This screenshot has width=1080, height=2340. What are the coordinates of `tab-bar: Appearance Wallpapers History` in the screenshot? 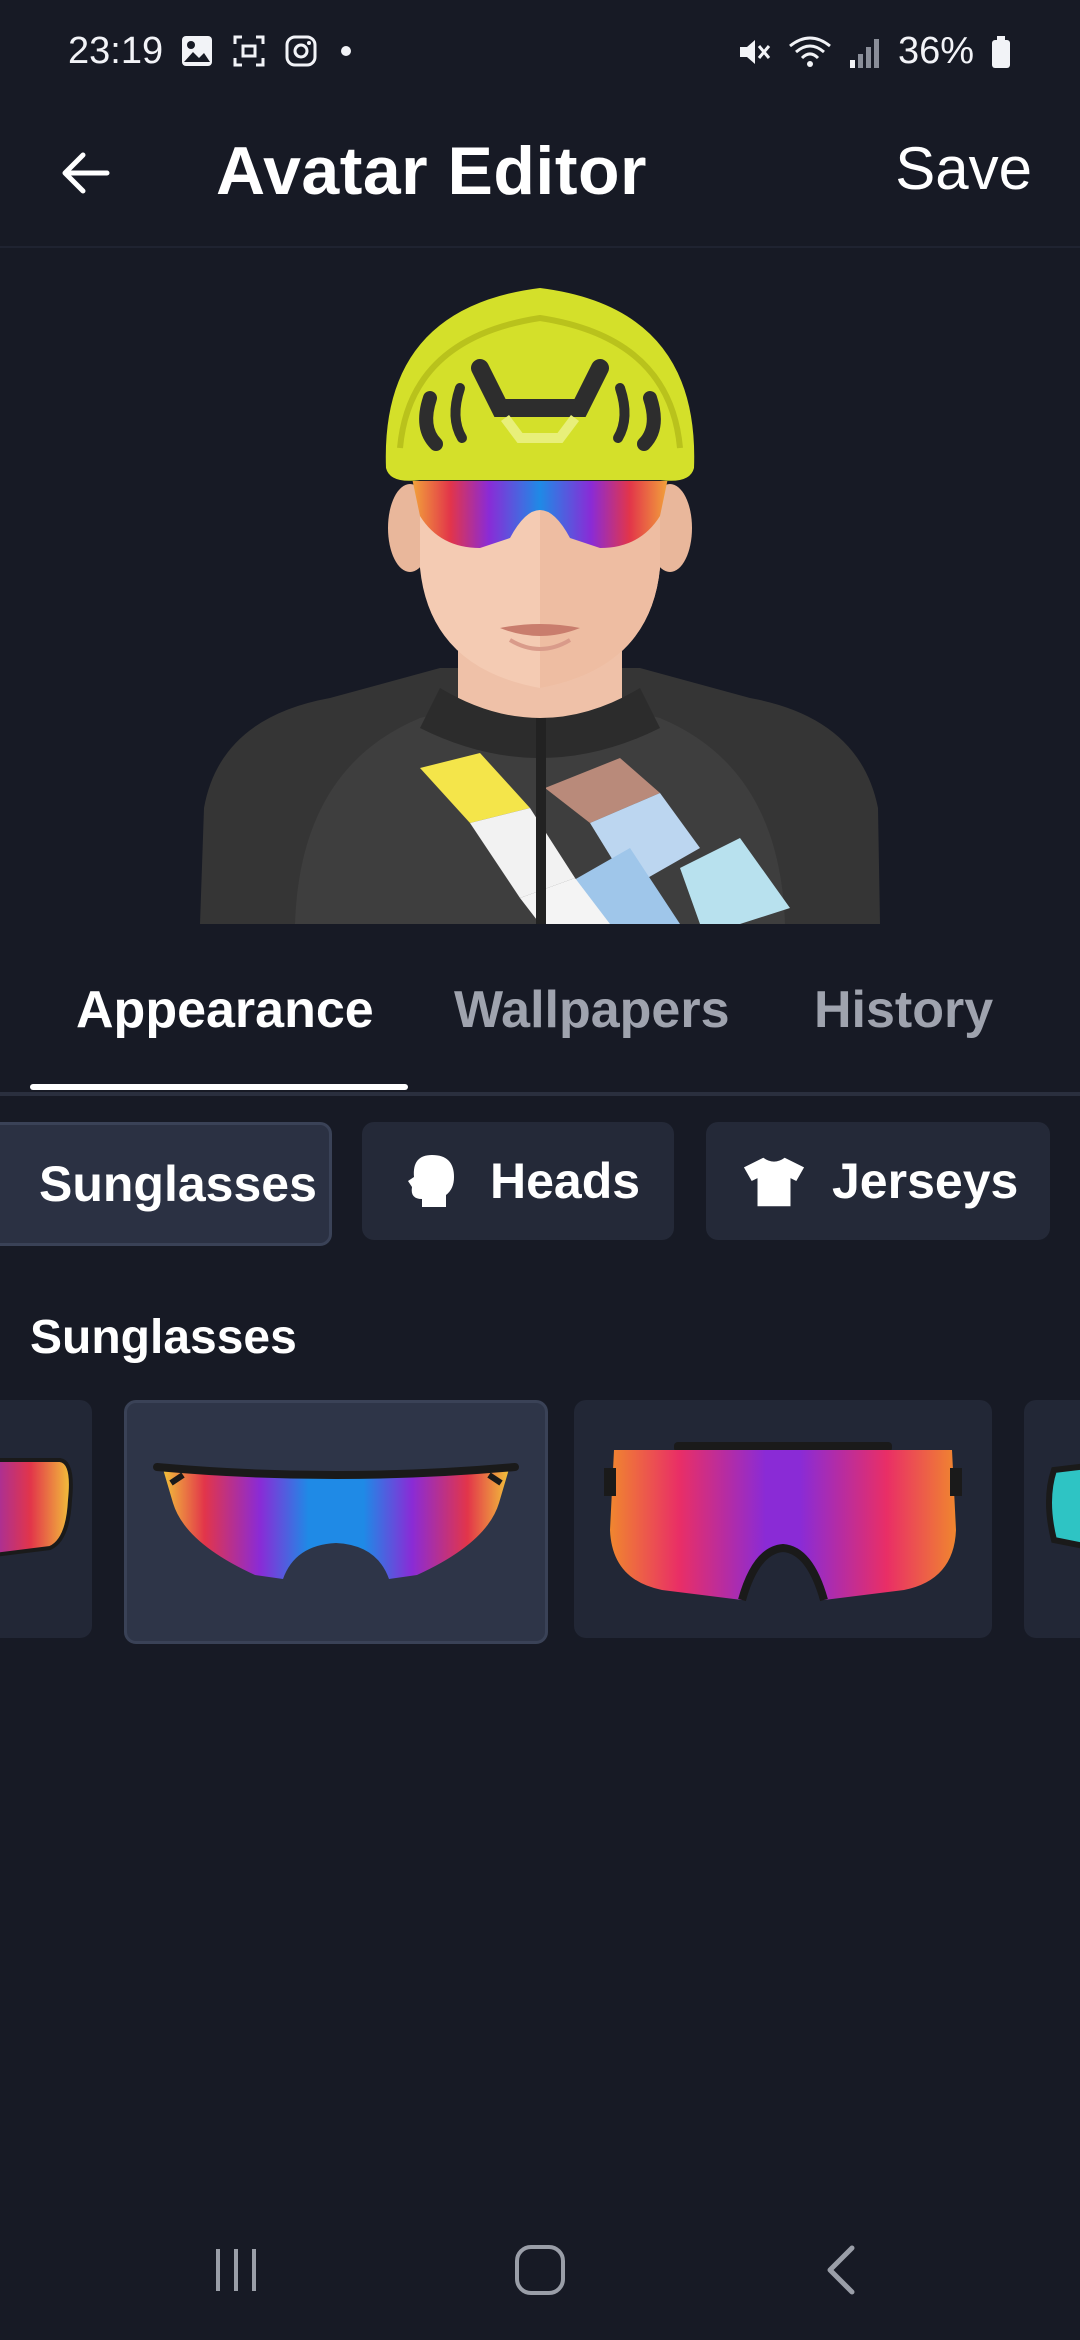 It's located at (540, 1018).